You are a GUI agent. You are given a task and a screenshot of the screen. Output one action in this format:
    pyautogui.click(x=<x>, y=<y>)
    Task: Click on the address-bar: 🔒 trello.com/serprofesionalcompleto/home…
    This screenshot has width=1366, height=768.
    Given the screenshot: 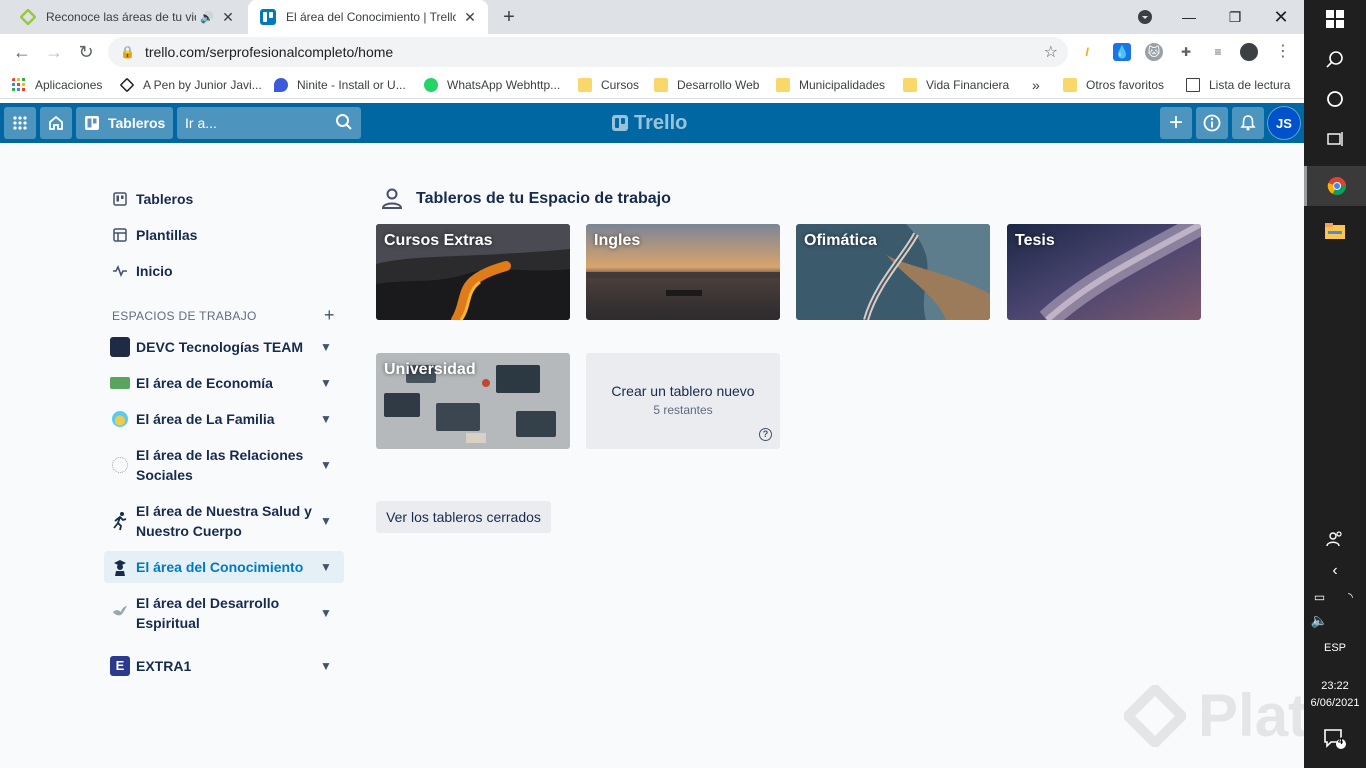 What is the action you would take?
    pyautogui.click(x=588, y=52)
    